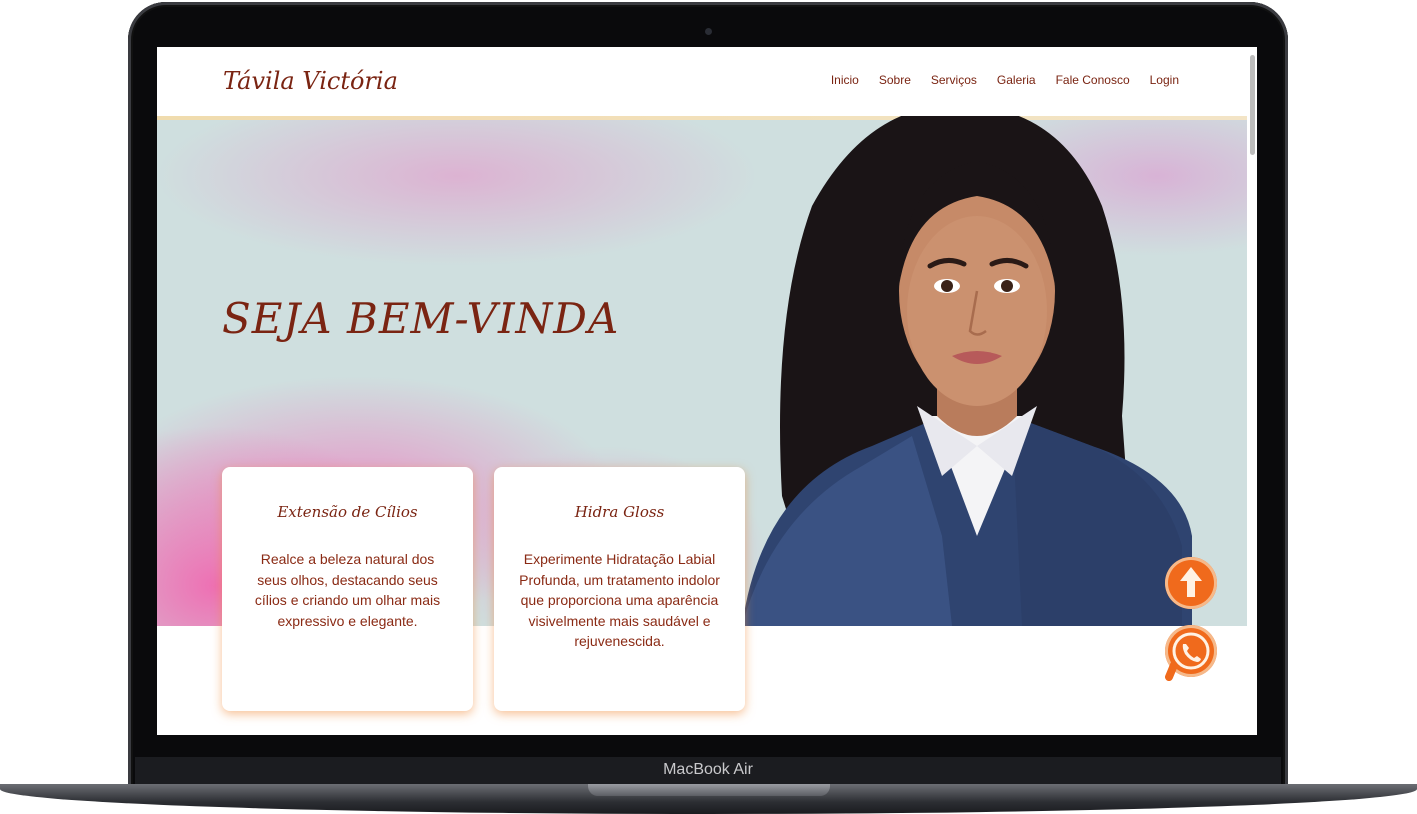  I want to click on site-logo: Távila Victória, so click(310, 81).